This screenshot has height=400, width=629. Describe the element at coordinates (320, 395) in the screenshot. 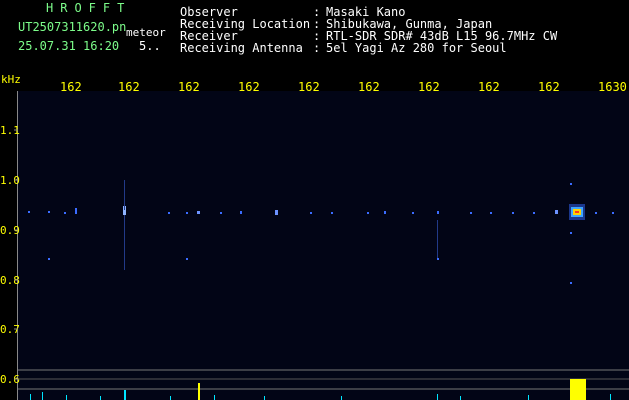

I see `power-trace` at that location.